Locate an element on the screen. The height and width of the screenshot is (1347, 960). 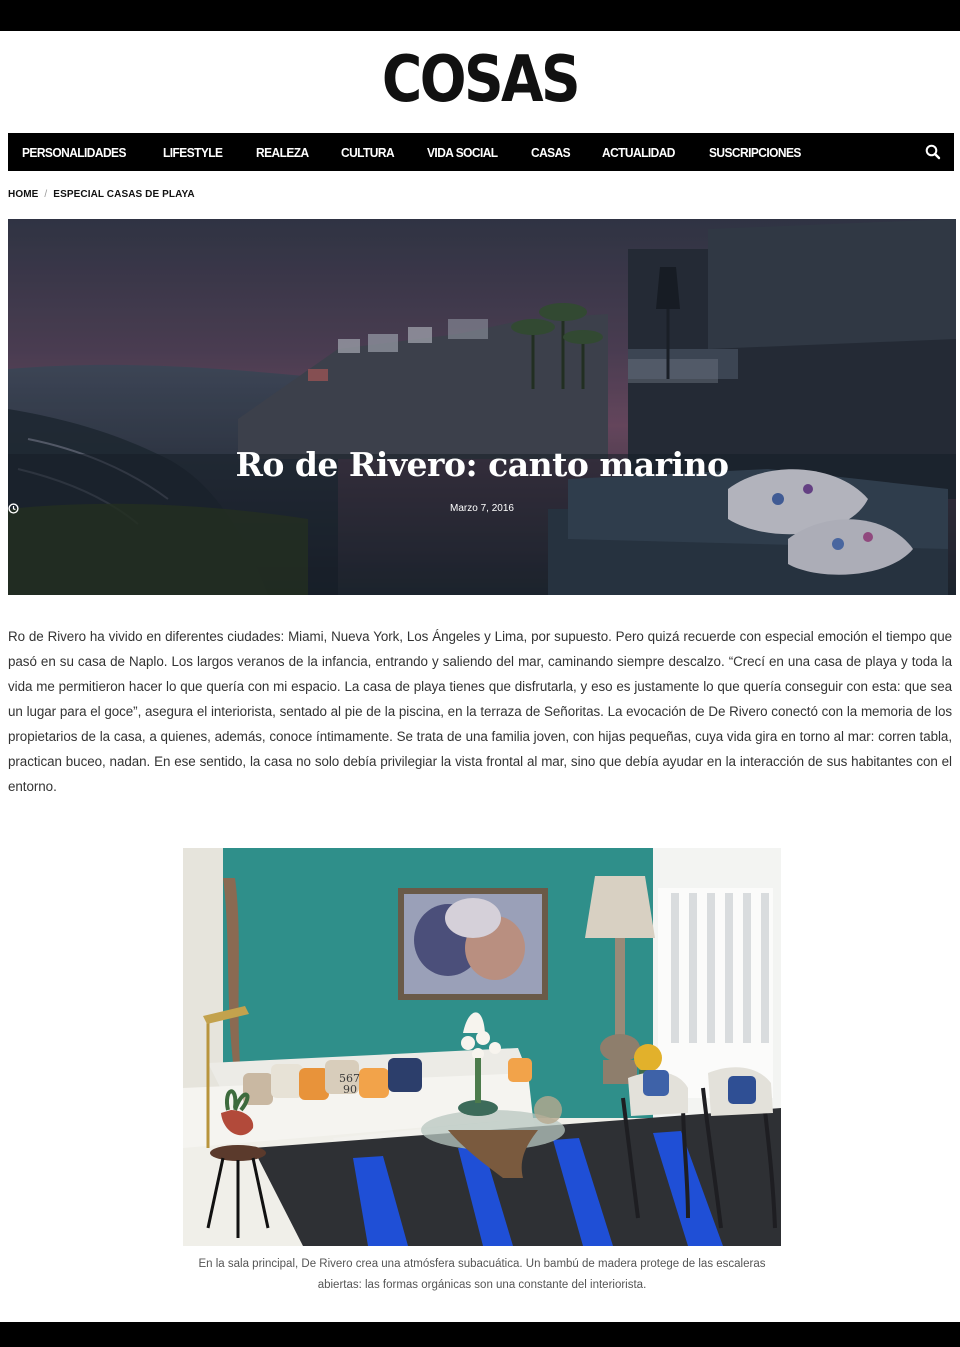
top-bar is located at coordinates (480, 15).